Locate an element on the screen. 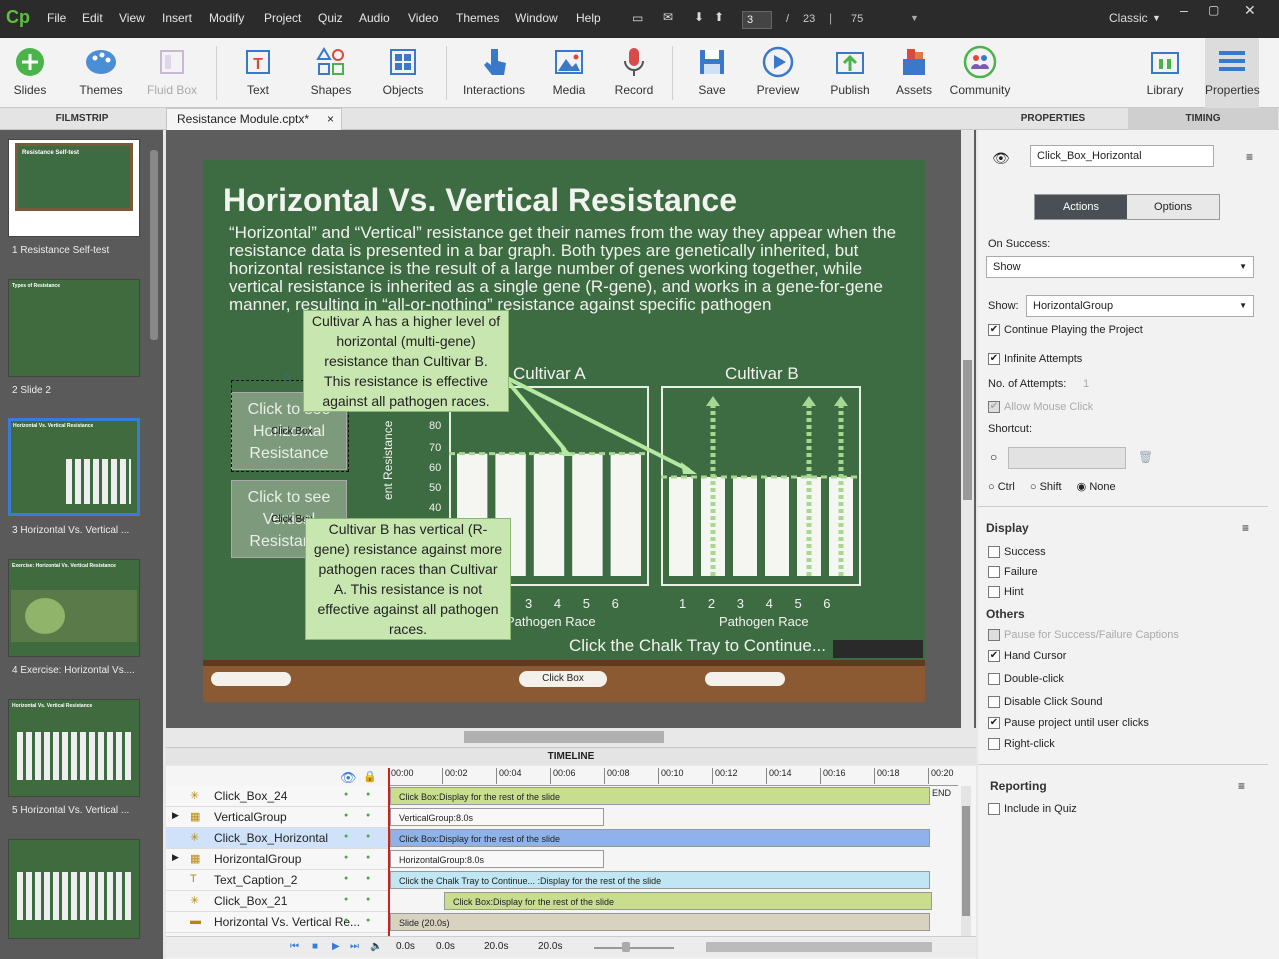  timeline-layer: ✳ Click_Box_24 ● ● is located at coordinates (277, 796).